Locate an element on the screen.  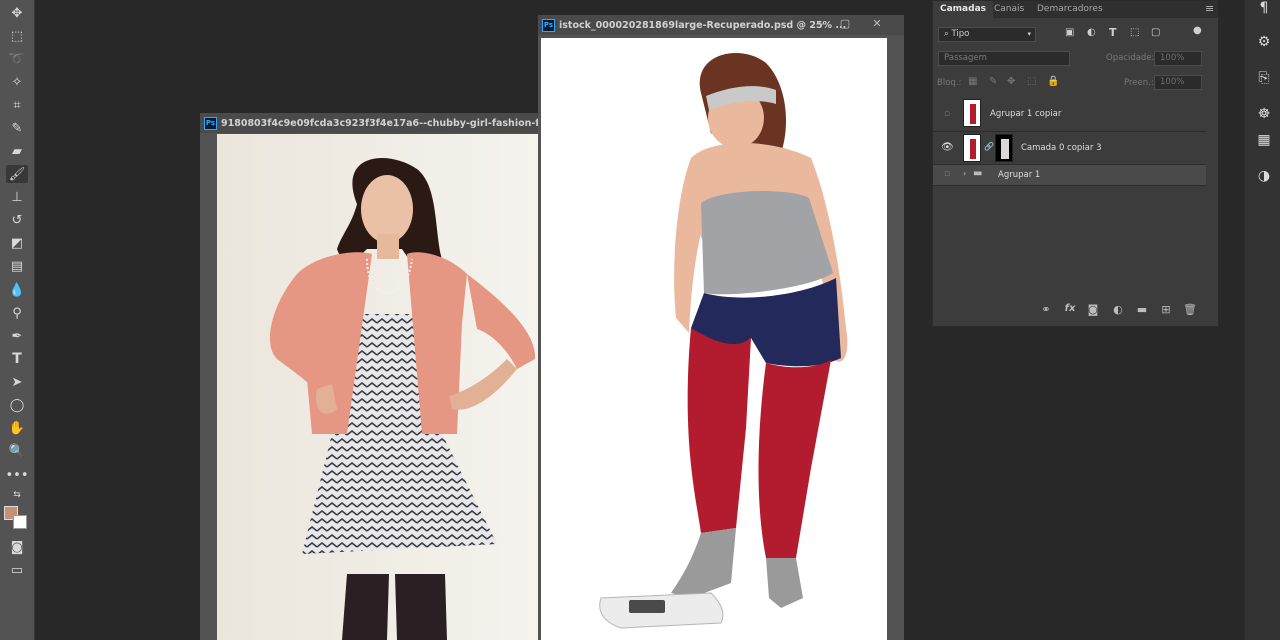
chevron-right-icon: › is located at coordinates (964, 173).